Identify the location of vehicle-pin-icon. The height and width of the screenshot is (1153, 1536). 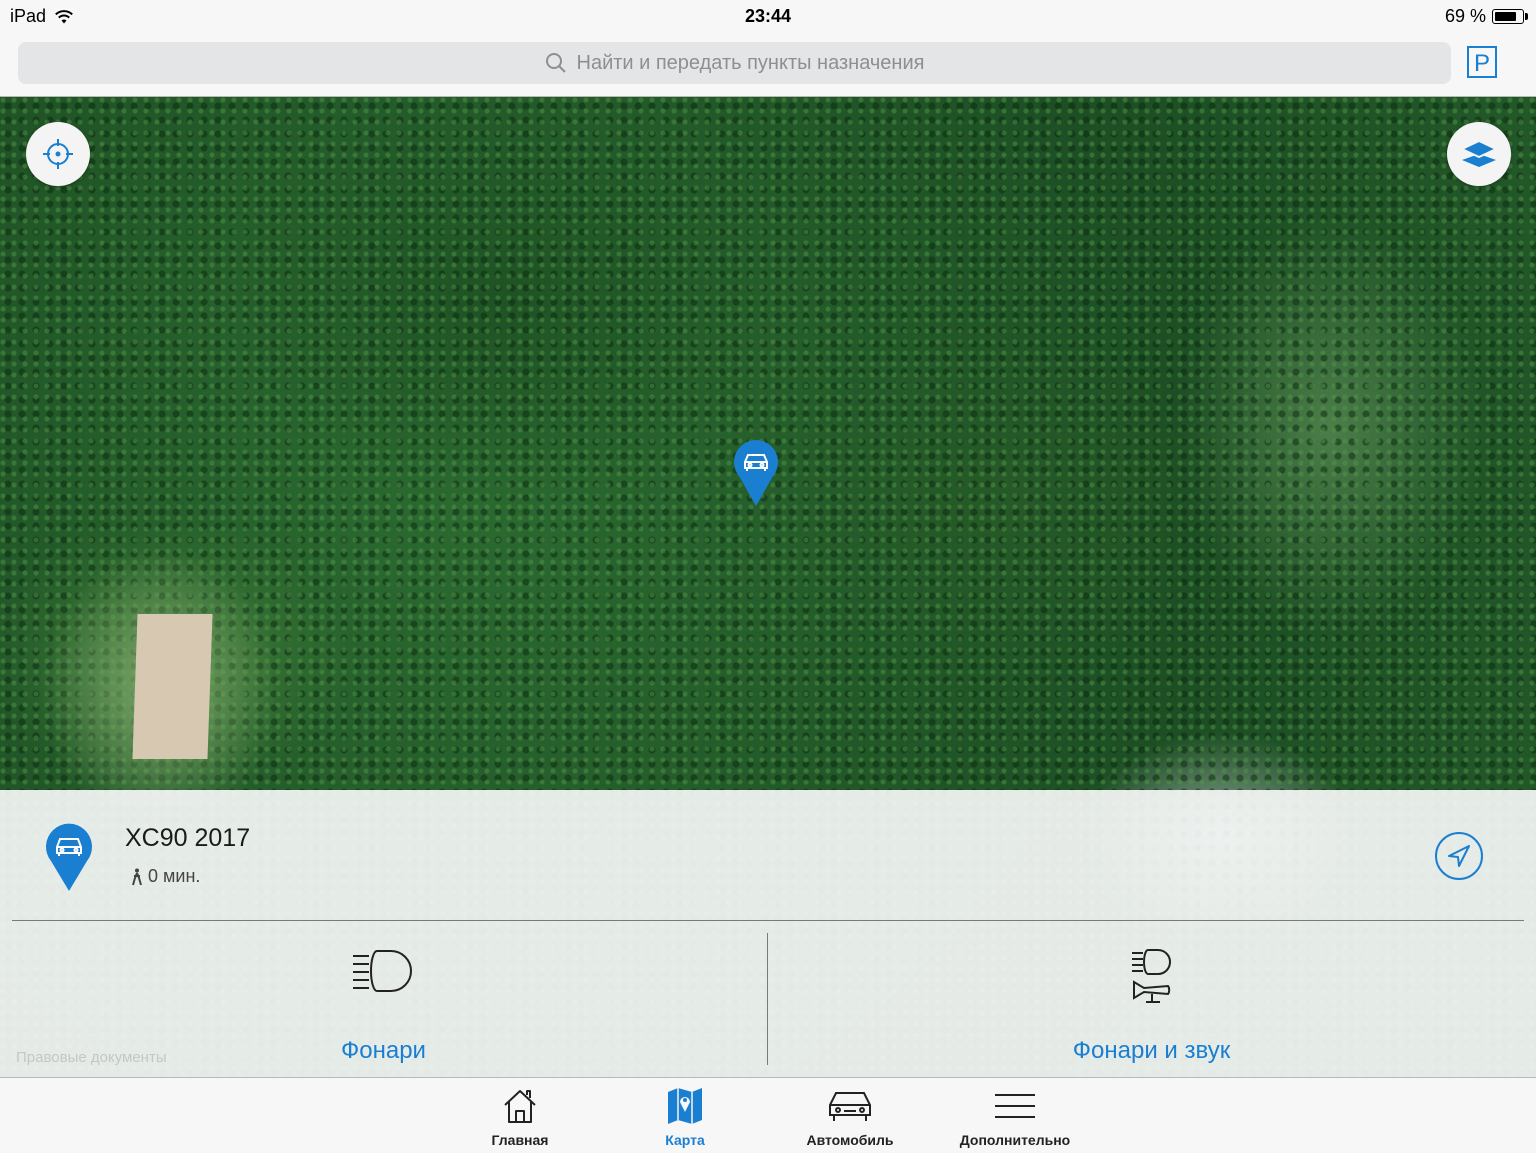
(69, 857).